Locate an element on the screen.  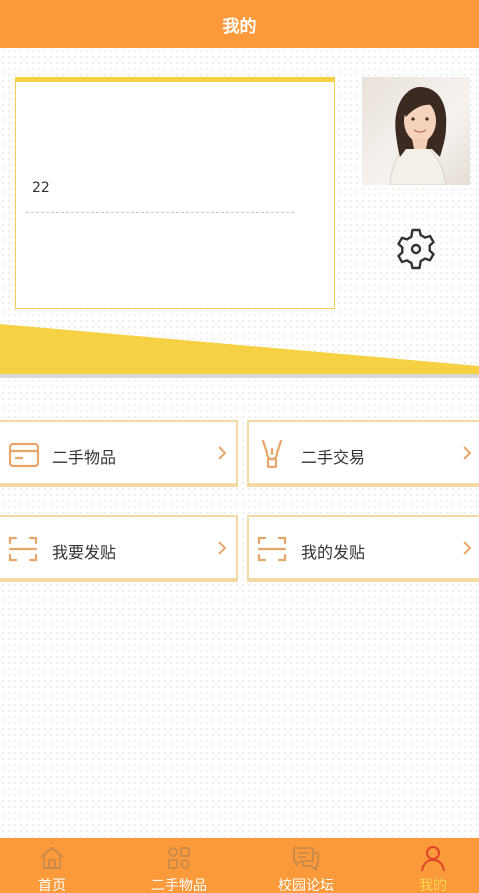
chat-icon is located at coordinates (306, 858).